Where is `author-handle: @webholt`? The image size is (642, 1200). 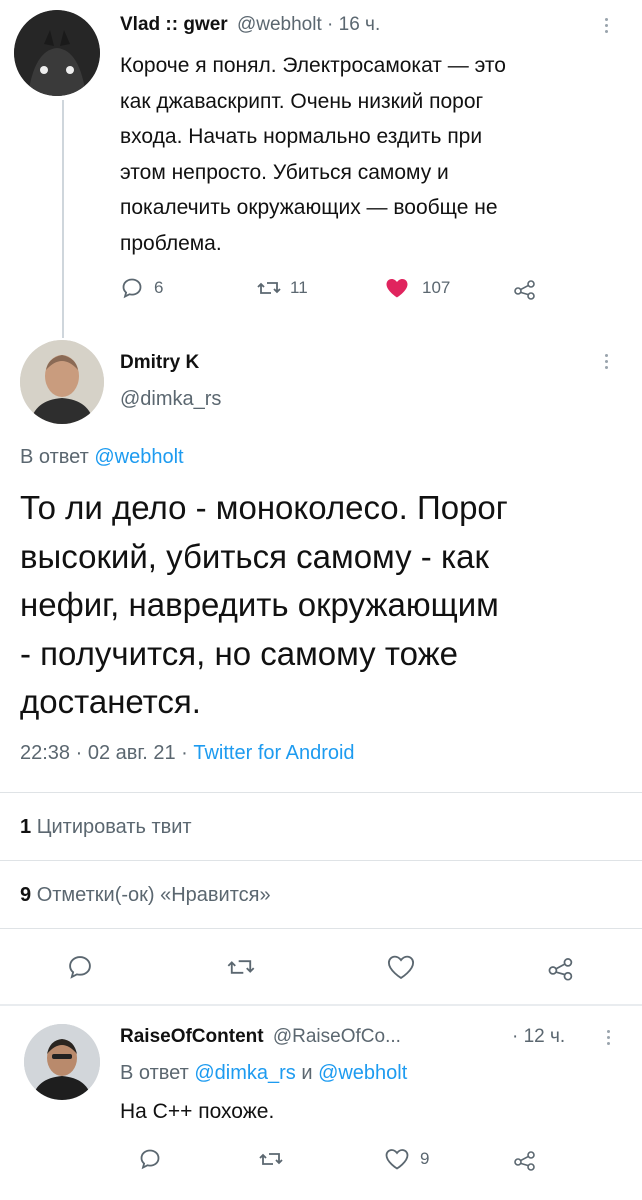 author-handle: @webholt is located at coordinates (279, 24).